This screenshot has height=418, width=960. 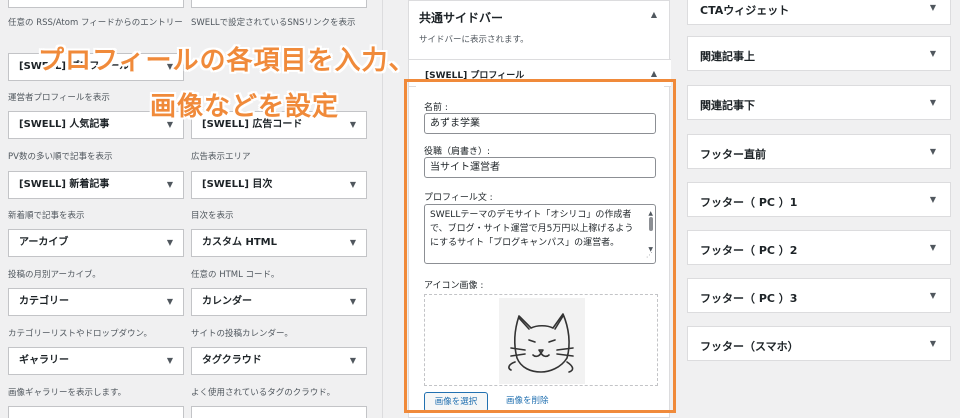 I want to click on widget-area-footer-pc-2: フッター（ PC ）2 ▼, so click(x=819, y=247).